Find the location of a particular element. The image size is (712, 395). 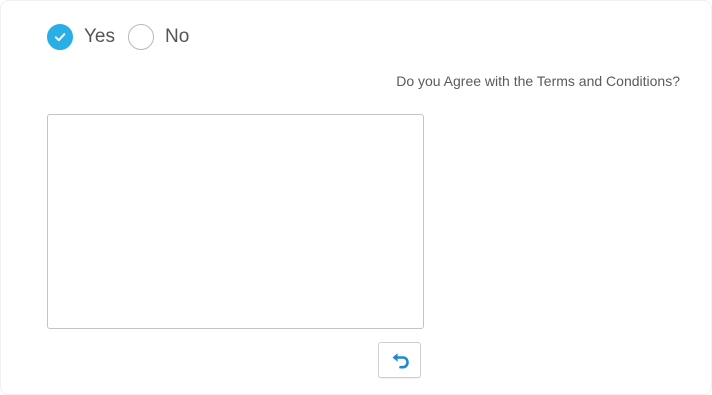

radio-no-unchecked is located at coordinates (141, 37).